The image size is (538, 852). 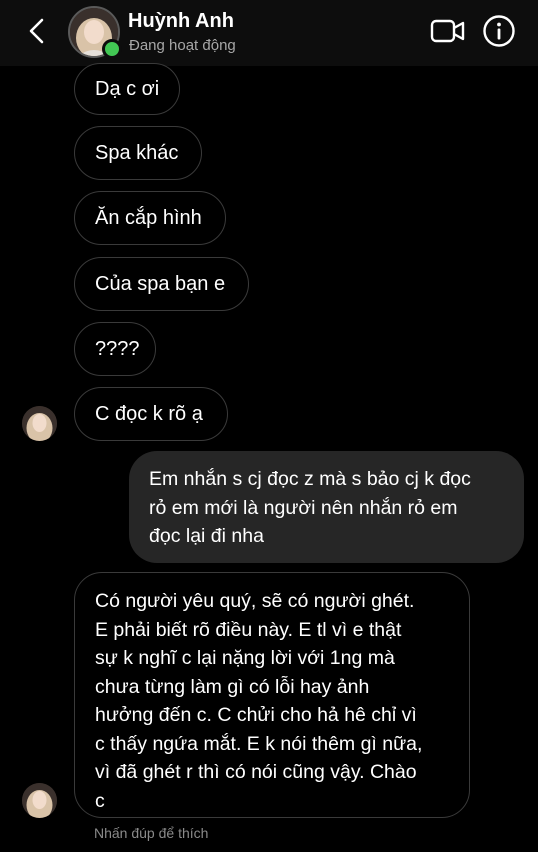 I want to click on video-call-icon, so click(x=448, y=31).